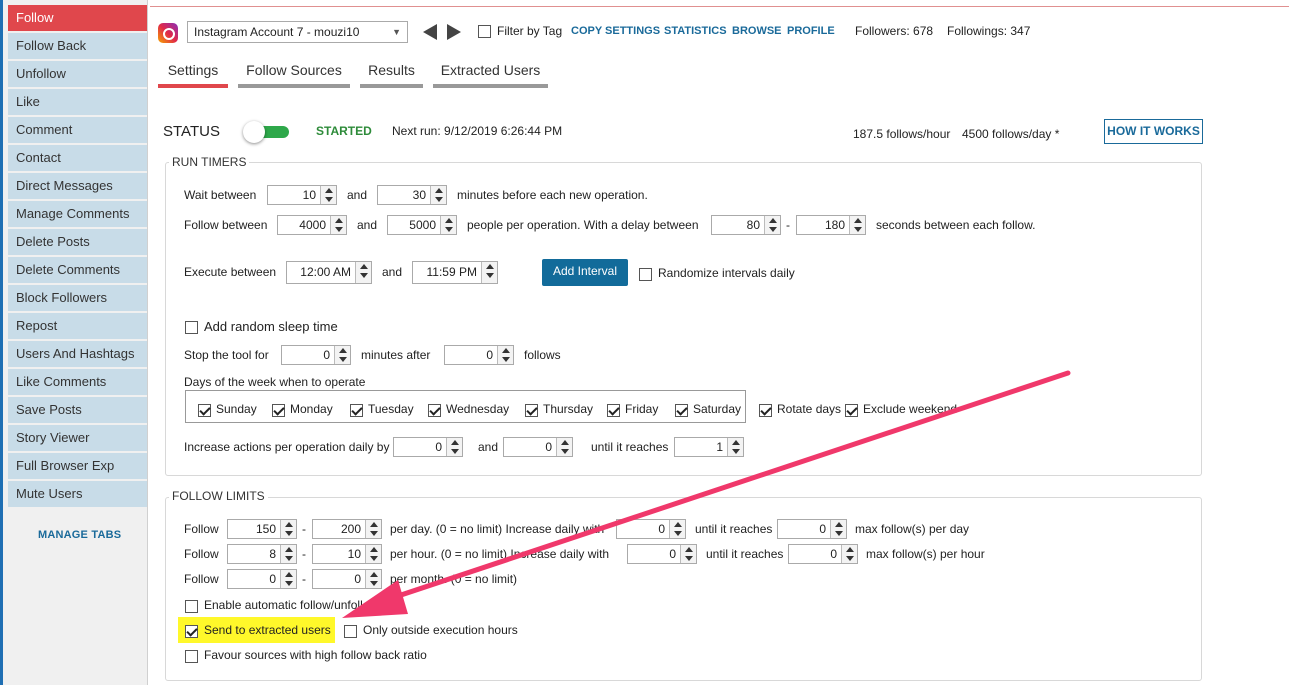 The image size is (1289, 685). What do you see at coordinates (375, 599) in the screenshot?
I see `arrow-head` at bounding box center [375, 599].